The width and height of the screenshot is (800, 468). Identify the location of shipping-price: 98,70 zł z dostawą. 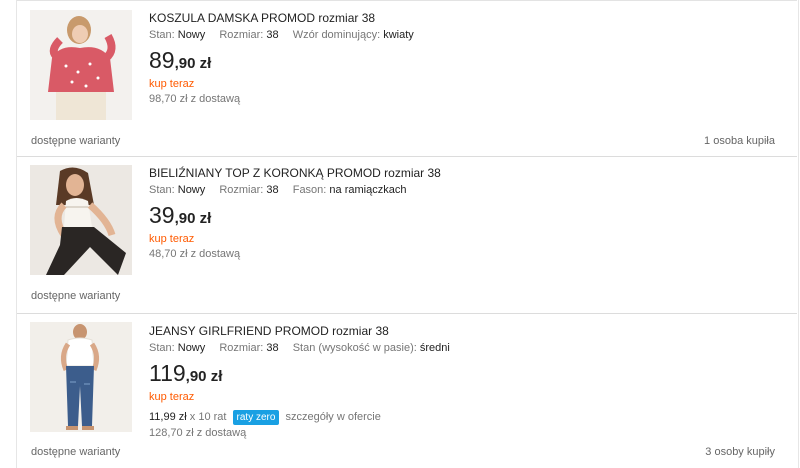
(195, 99).